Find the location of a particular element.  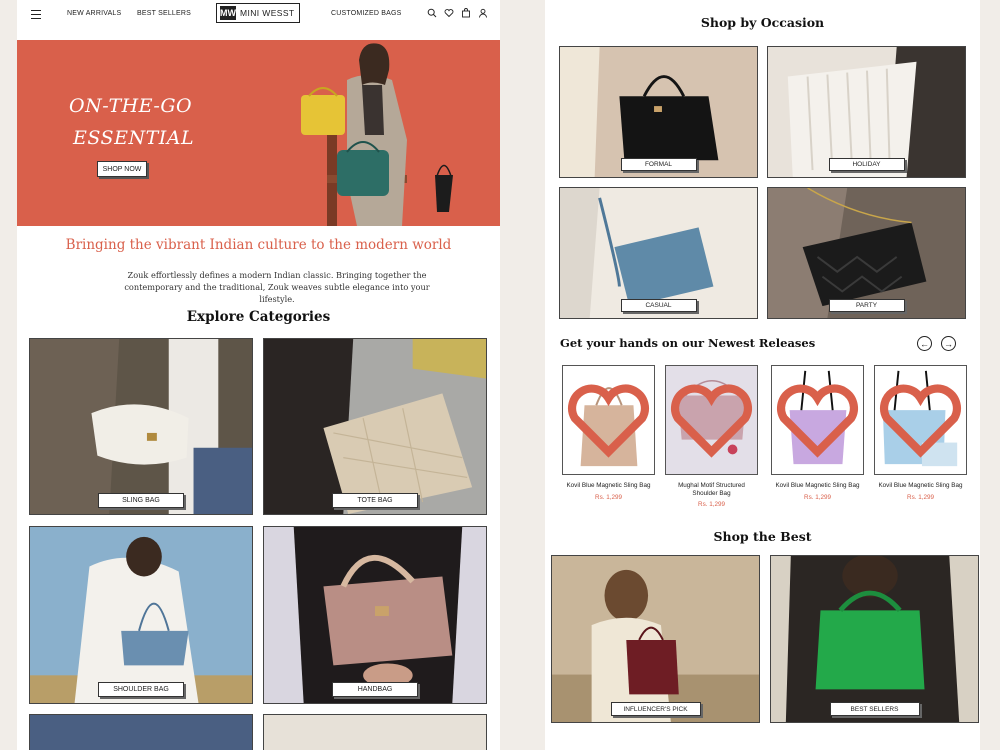

hero-line-1: ON-THE-GO is located at coordinates (131, 106).